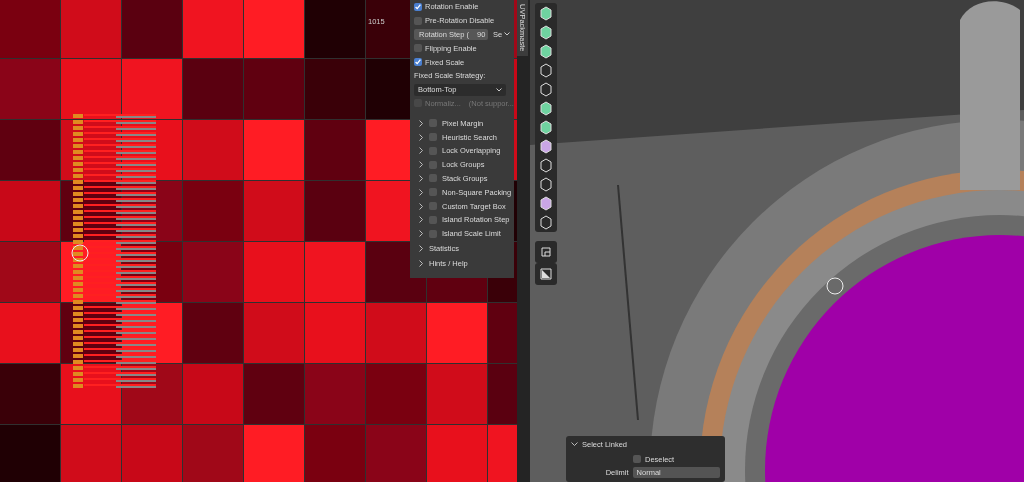 This screenshot has width=1024, height=482. I want to click on collapse-icon, so click(574, 444).